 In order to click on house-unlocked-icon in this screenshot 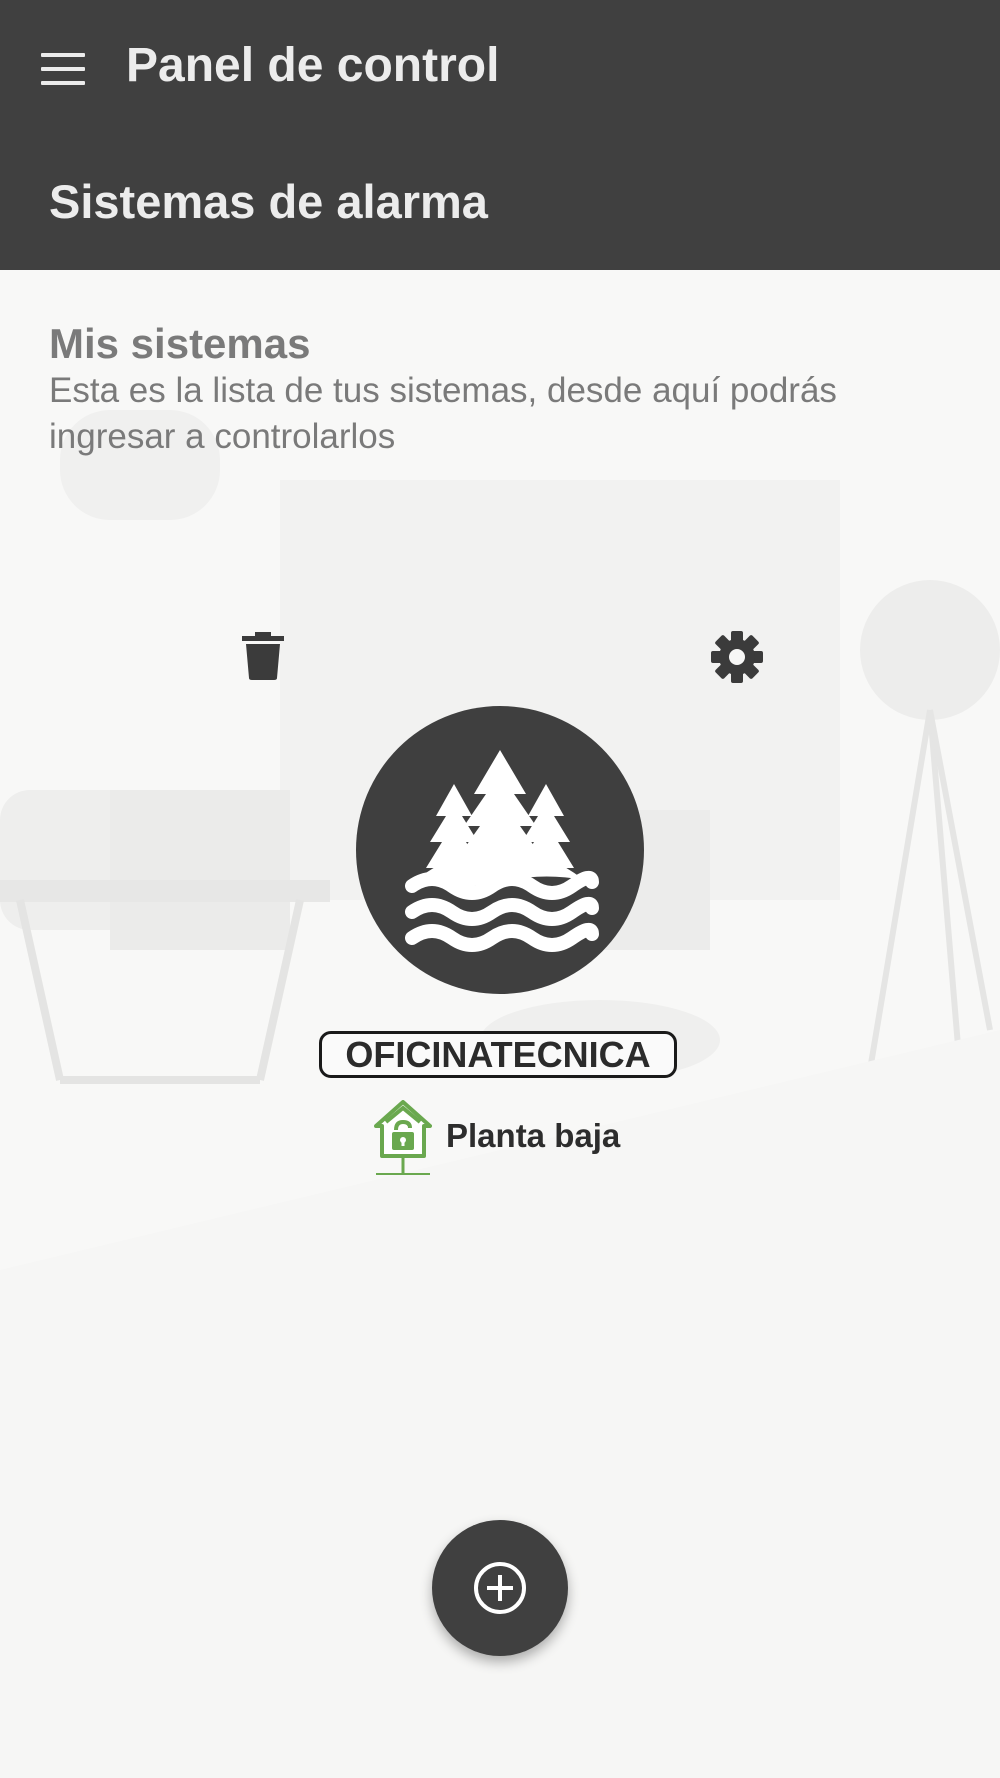, I will do `click(403, 1137)`.